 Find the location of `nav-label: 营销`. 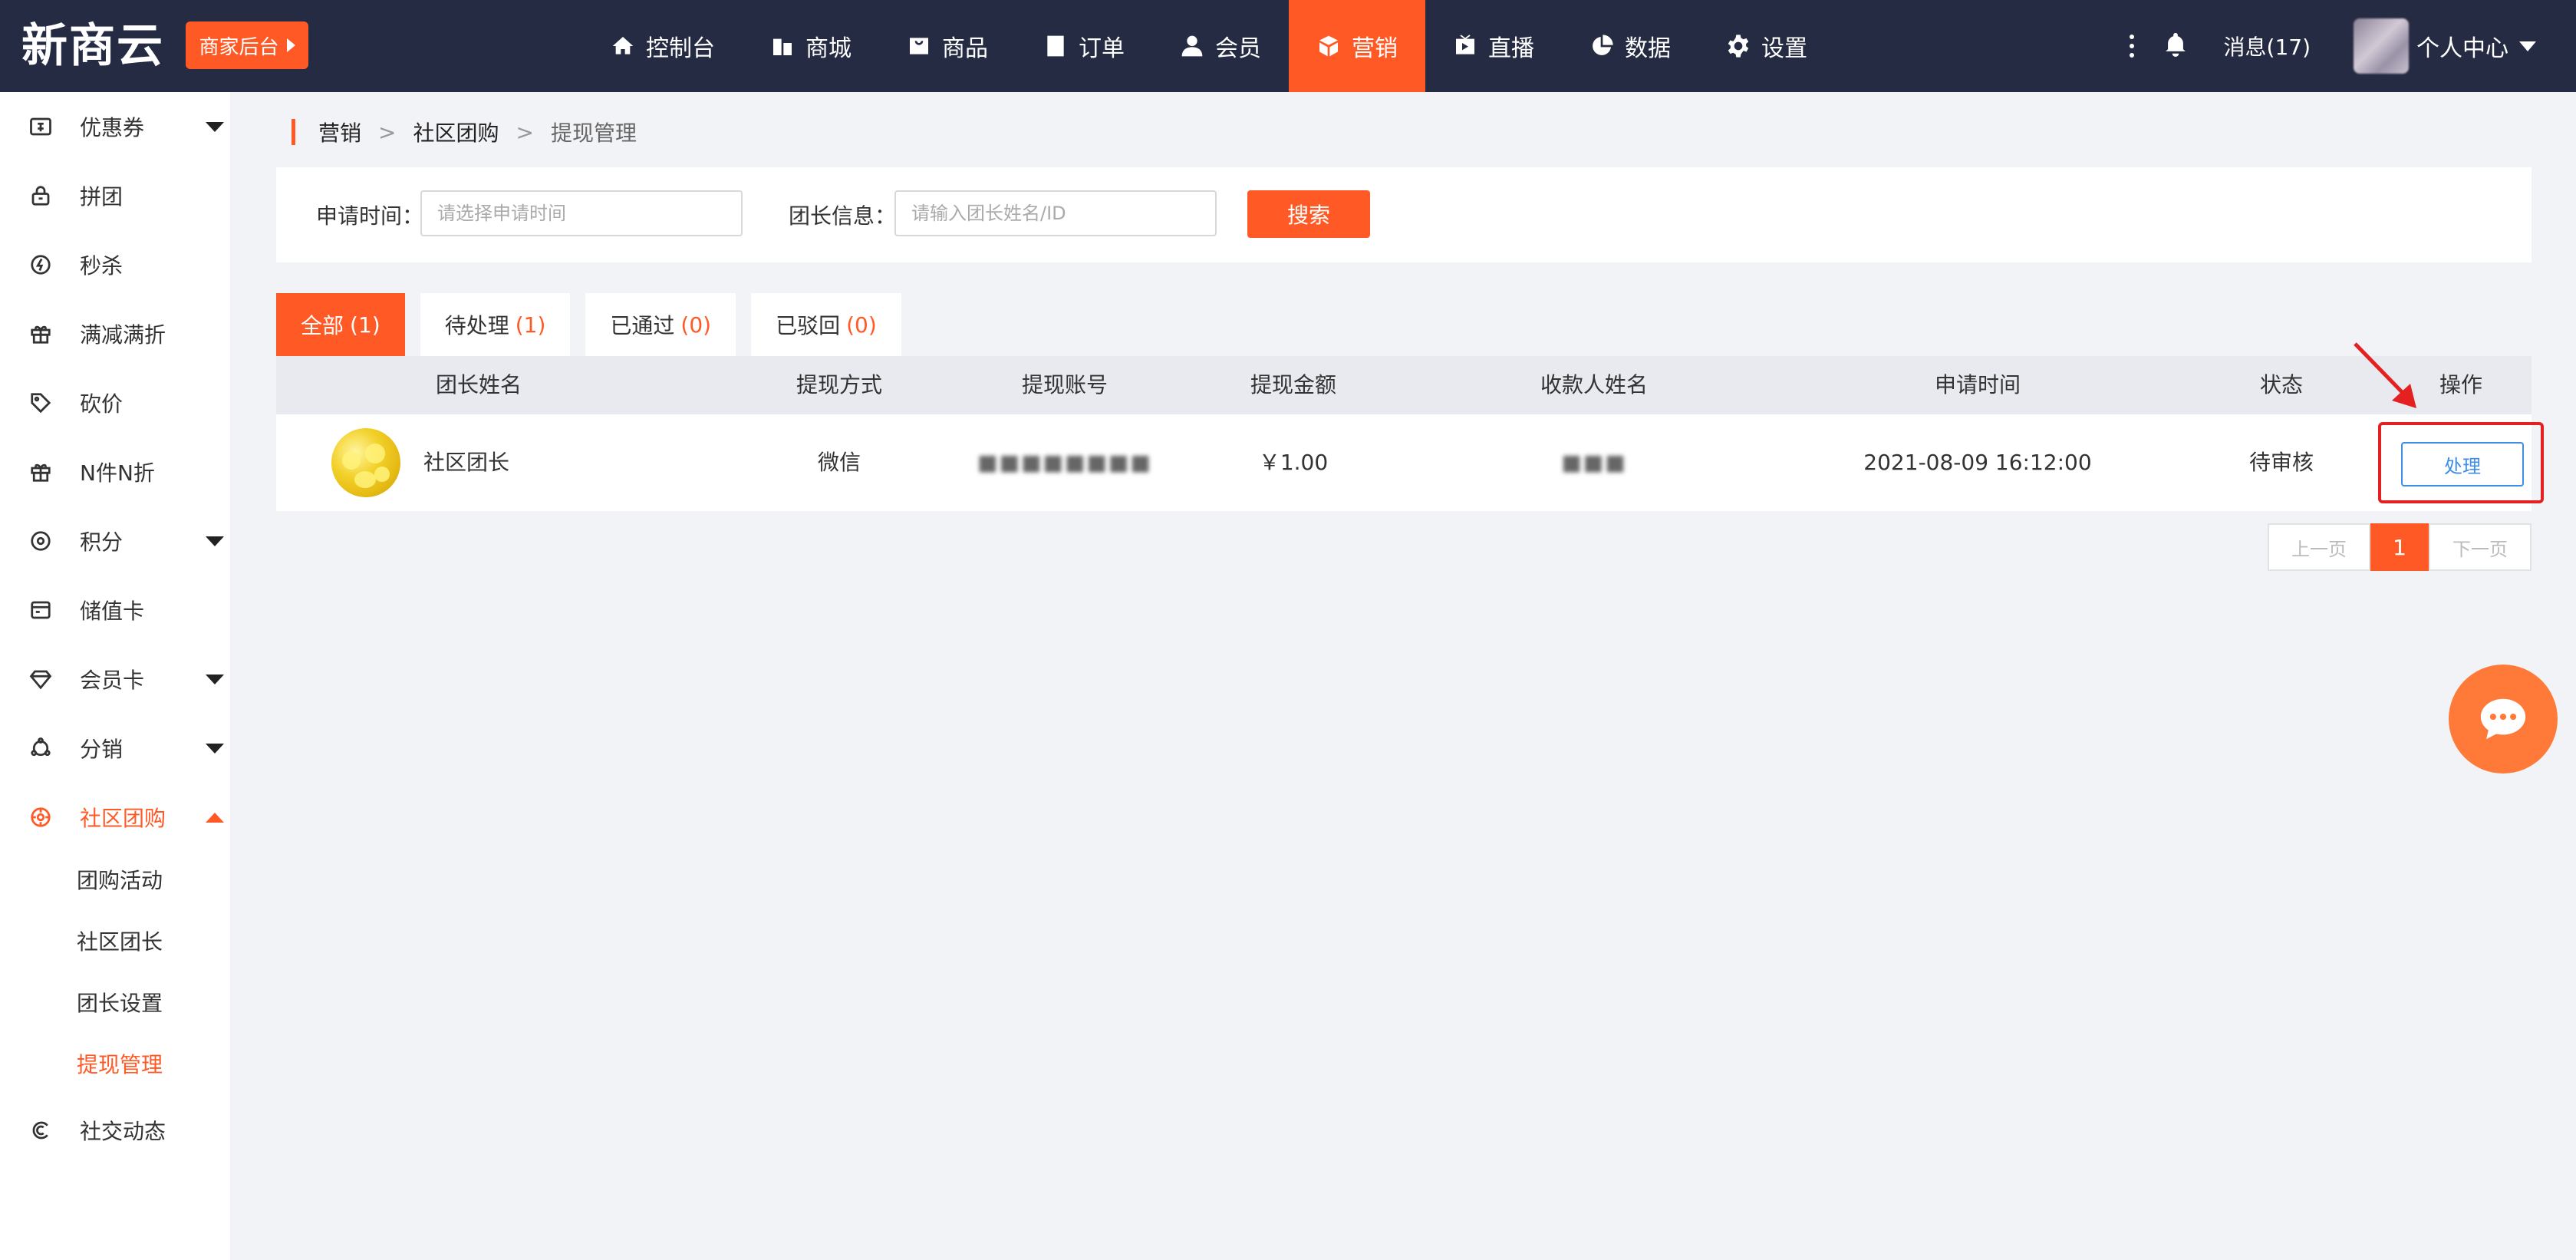

nav-label: 营销 is located at coordinates (1375, 48).